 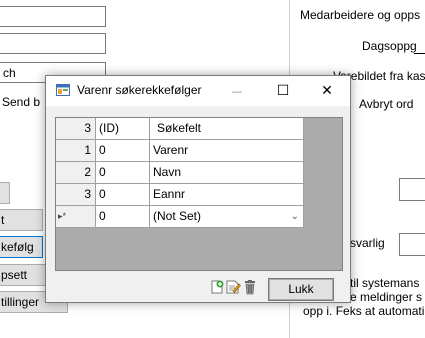 What do you see at coordinates (139, 90) in the screenshot?
I see `dialog-title: Varenr søkerekkefølger` at bounding box center [139, 90].